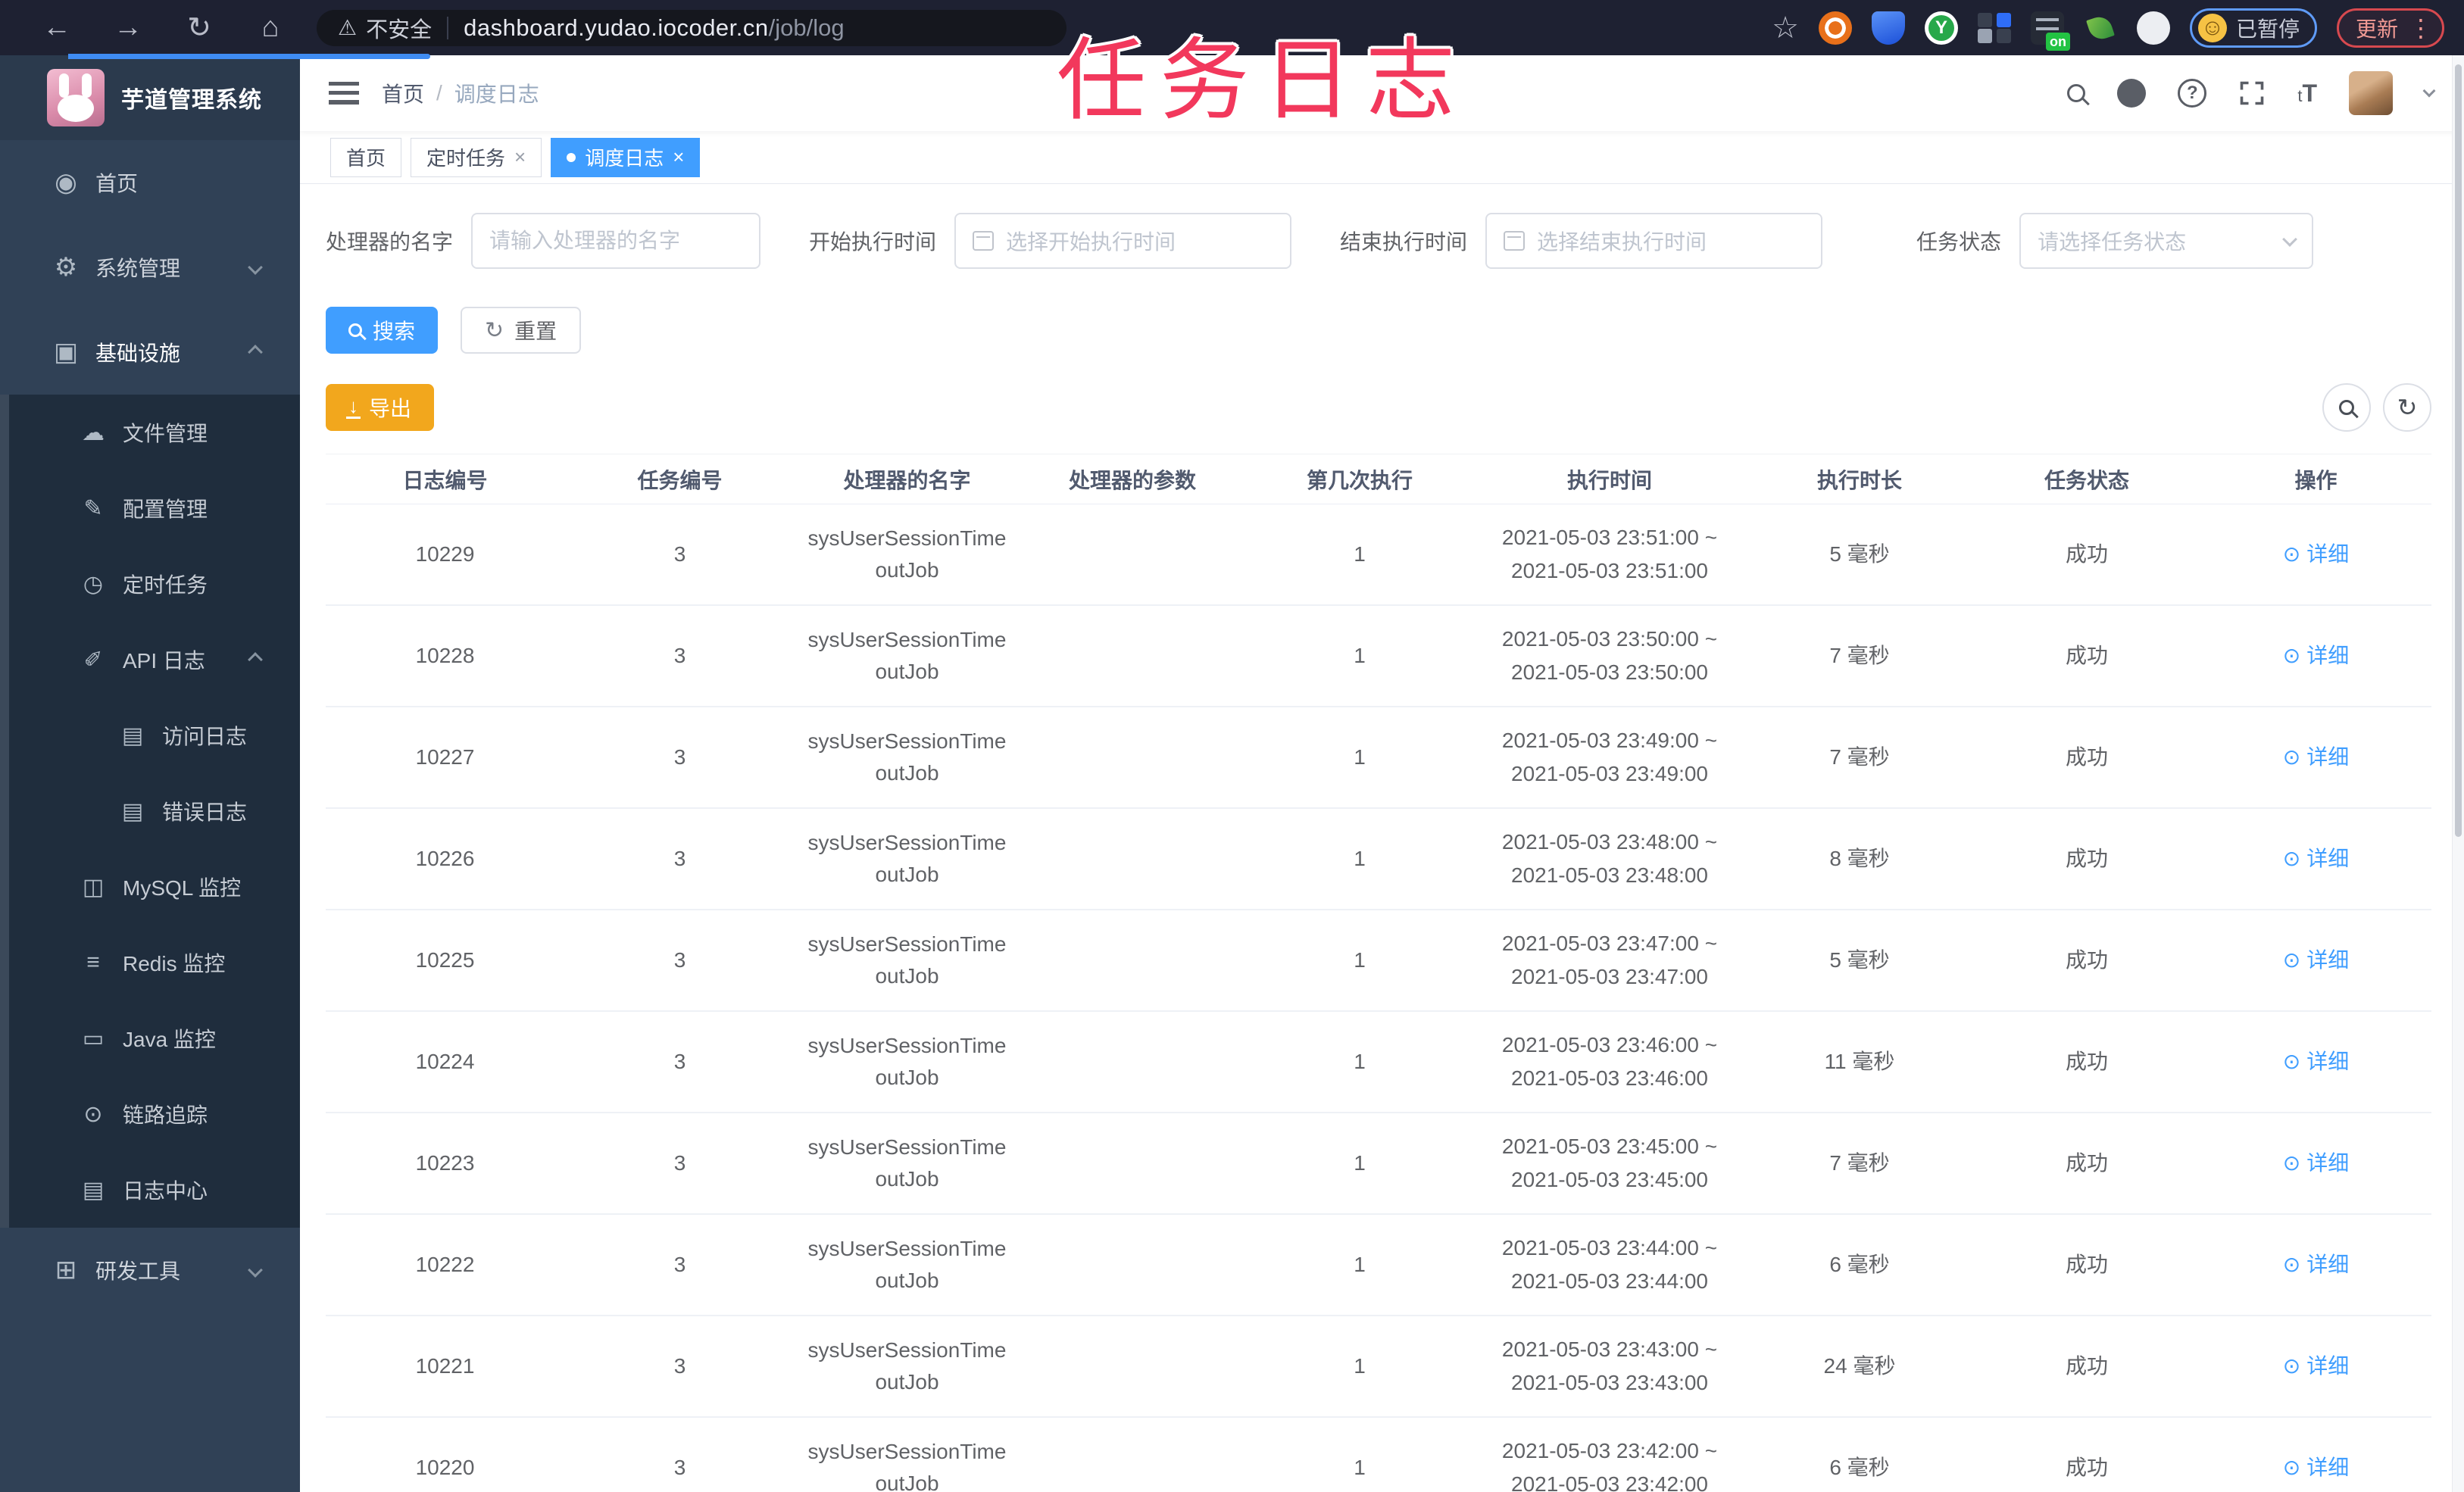 This screenshot has height=1492, width=2464. What do you see at coordinates (2407, 408) in the screenshot?
I see `refresh-table-button: ↻` at bounding box center [2407, 408].